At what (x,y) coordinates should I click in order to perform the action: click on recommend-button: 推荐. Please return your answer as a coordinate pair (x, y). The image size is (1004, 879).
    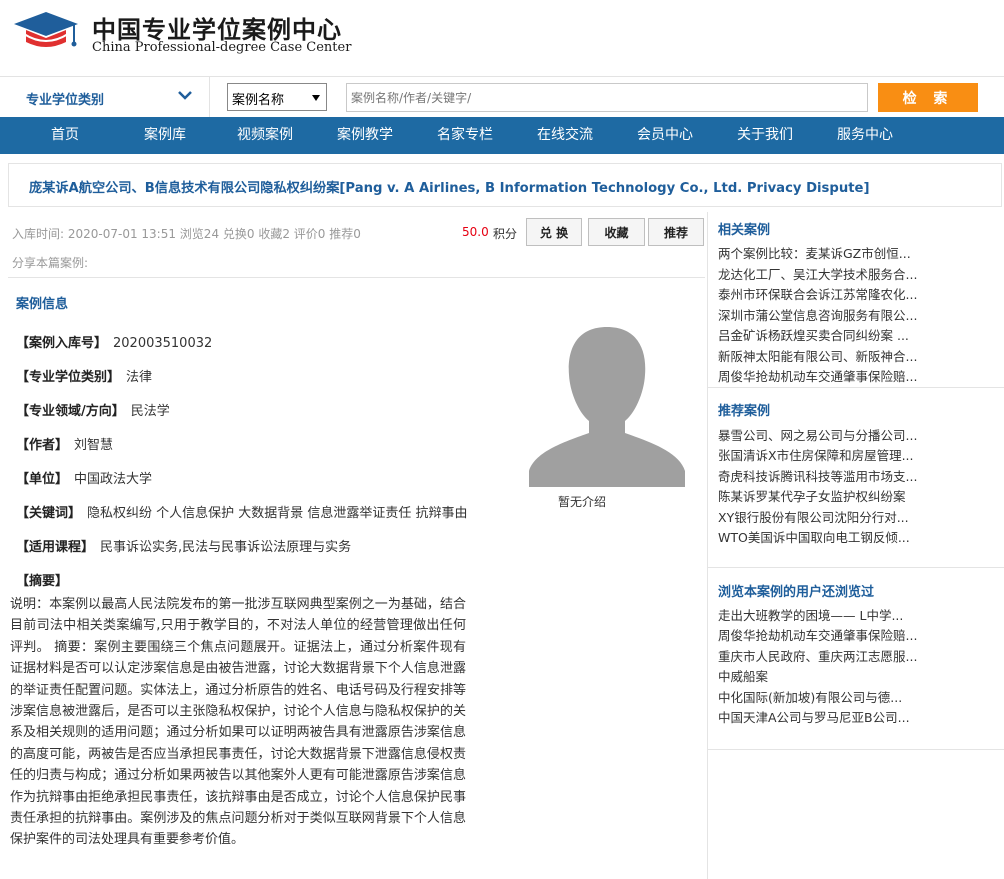
    Looking at the image, I should click on (676, 232).